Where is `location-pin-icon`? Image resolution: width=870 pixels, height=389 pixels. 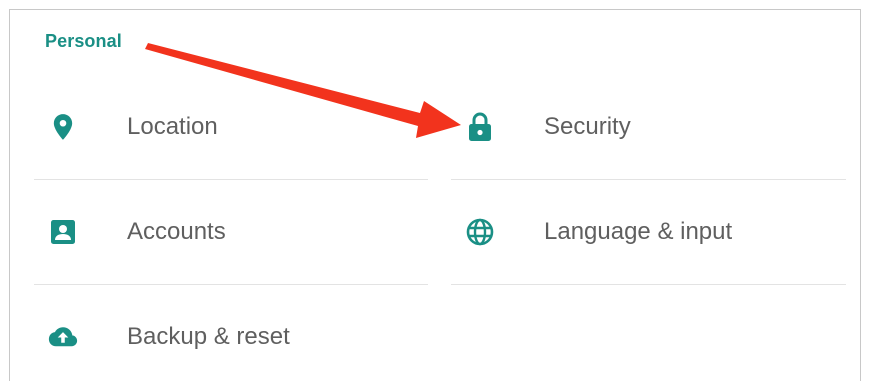
location-pin-icon is located at coordinates (63, 127).